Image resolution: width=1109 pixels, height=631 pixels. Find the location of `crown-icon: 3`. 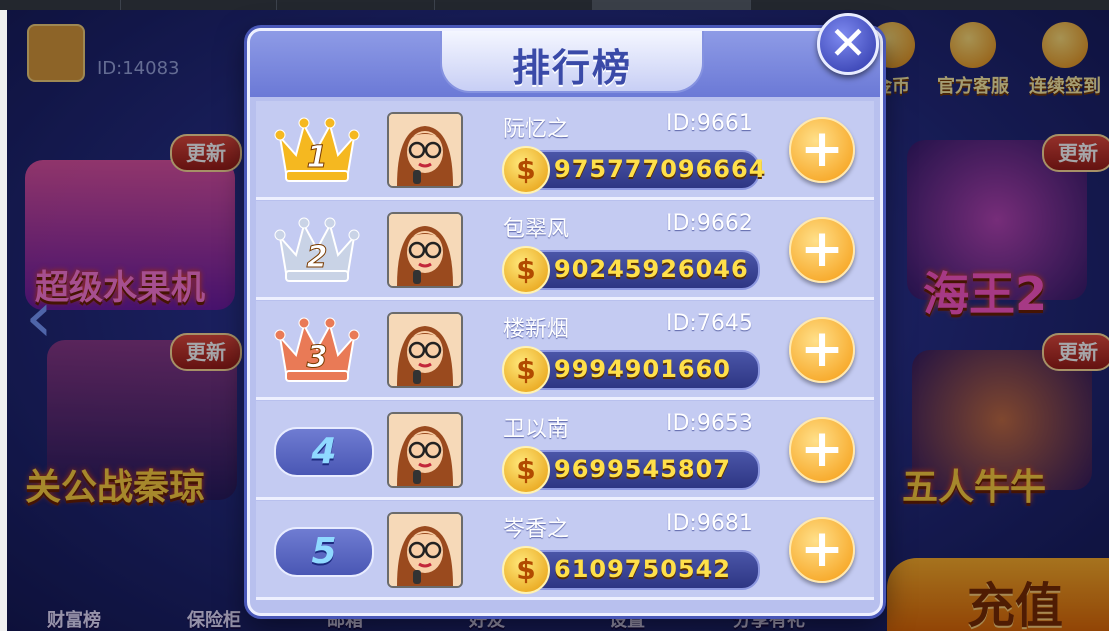

crown-icon: 3 is located at coordinates (317, 348).